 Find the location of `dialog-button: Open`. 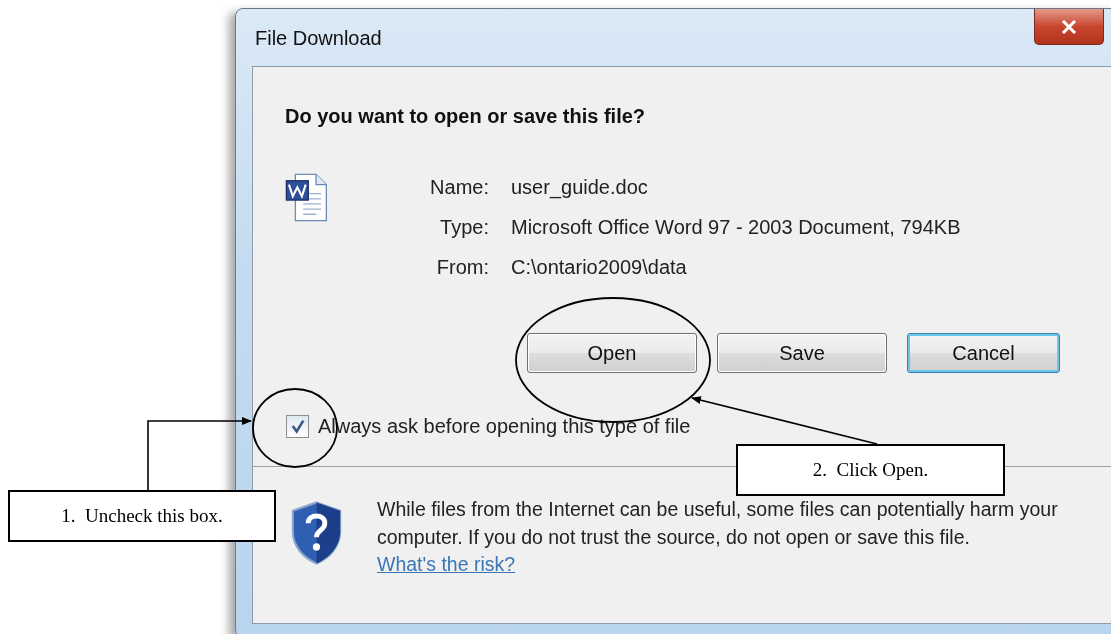

dialog-button: Open is located at coordinates (612, 353).